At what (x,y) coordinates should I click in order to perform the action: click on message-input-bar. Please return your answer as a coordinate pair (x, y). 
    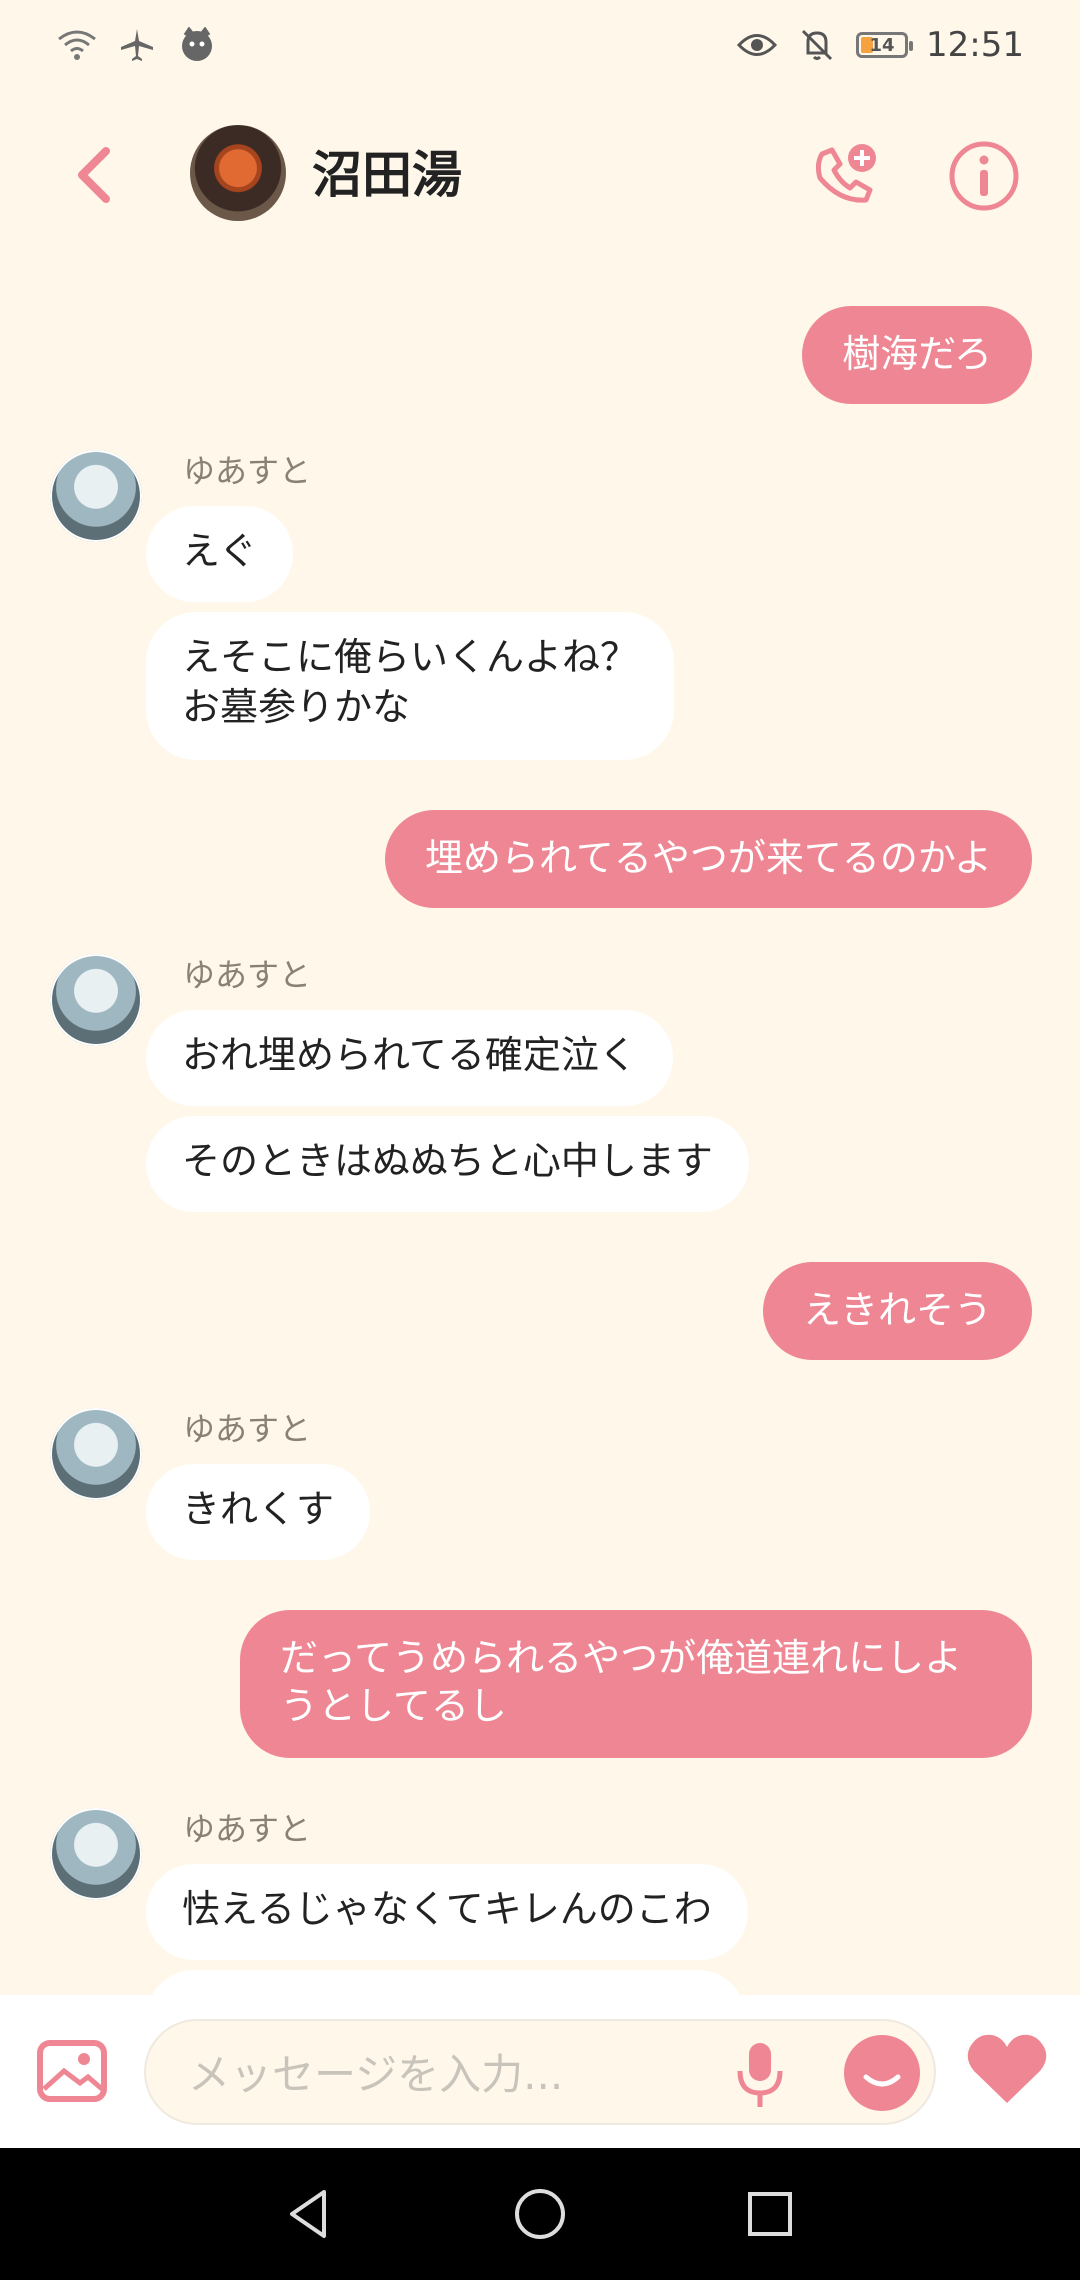
    Looking at the image, I should click on (540, 2071).